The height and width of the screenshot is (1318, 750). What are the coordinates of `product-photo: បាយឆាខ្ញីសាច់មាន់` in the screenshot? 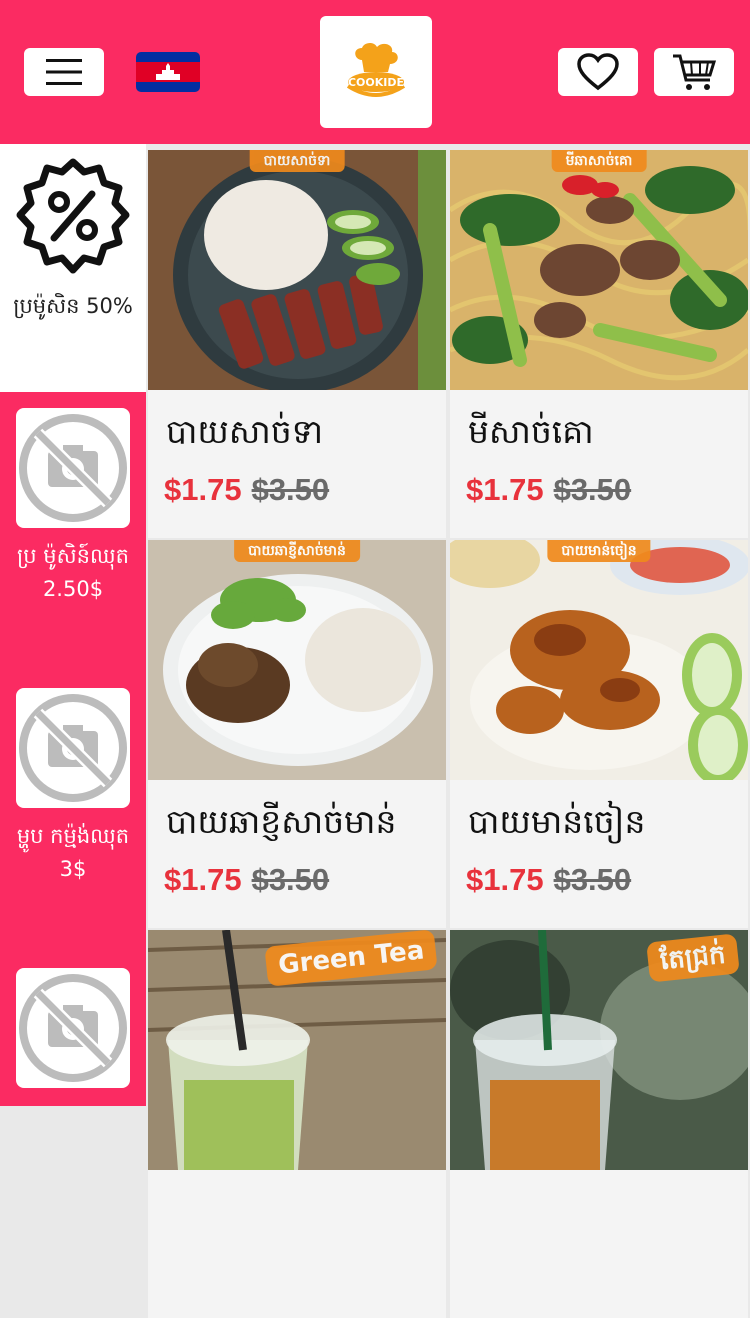 It's located at (297, 660).